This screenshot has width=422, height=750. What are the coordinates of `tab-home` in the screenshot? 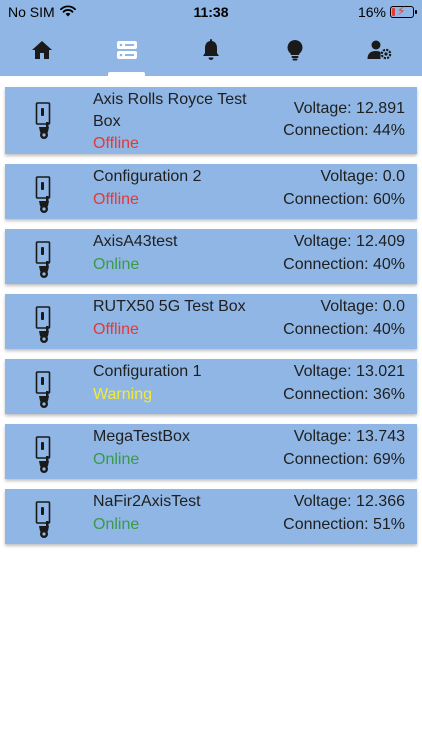 It's located at (42, 50).